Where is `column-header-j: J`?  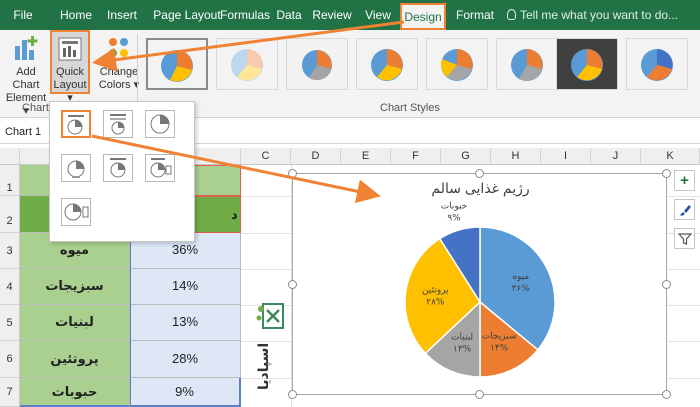 column-header-j: J is located at coordinates (616, 156).